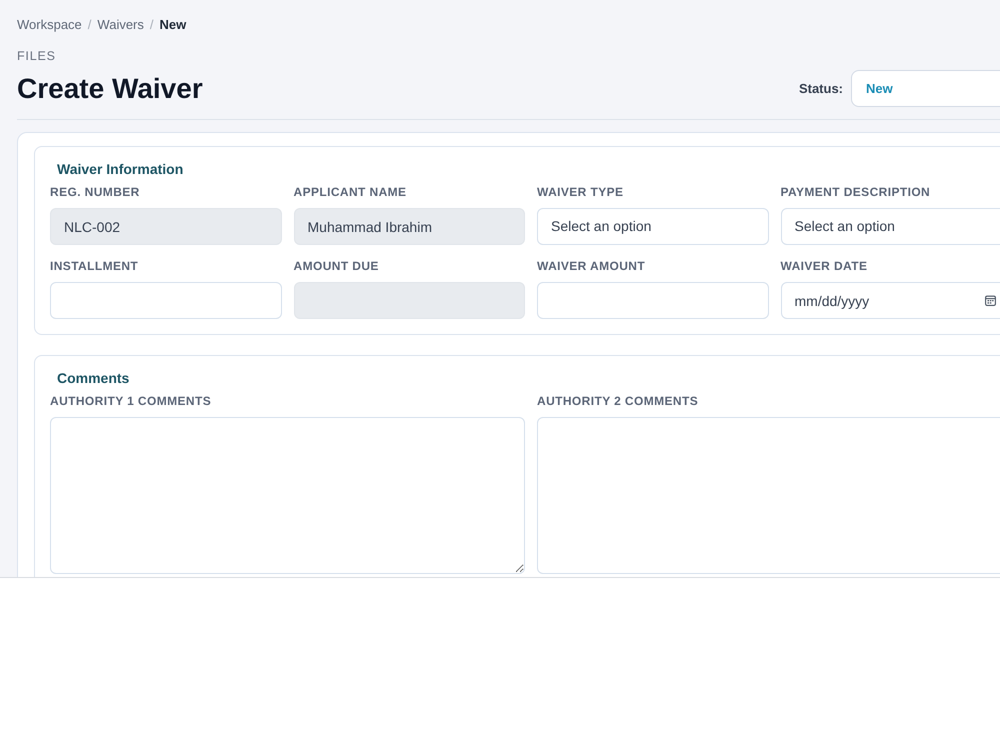  What do you see at coordinates (580, 192) in the screenshot?
I see `field-label: WAIVER TYPE` at bounding box center [580, 192].